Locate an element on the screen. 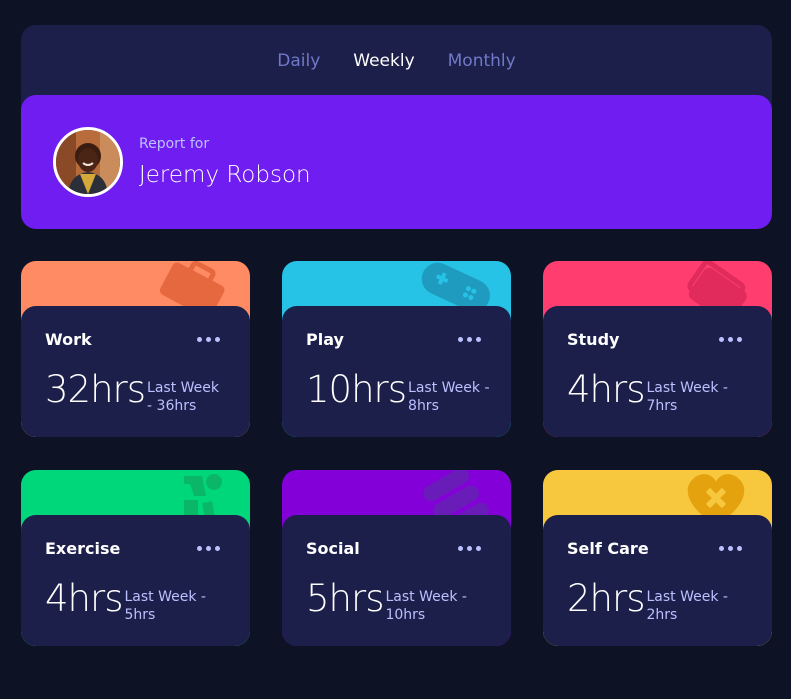 The width and height of the screenshot is (791, 699). previous-hours: Last Week - 5hrs is located at coordinates (165, 606).